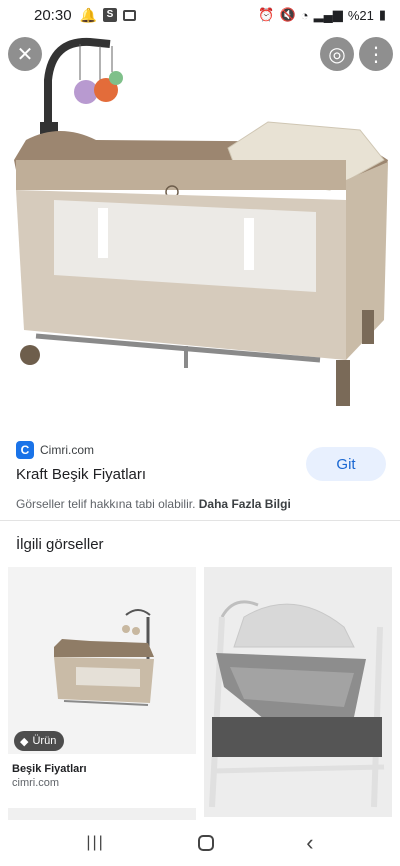 This screenshot has width=400, height=866. Describe the element at coordinates (245, 504) in the screenshot. I see `more-info-link: Daha Fazla Bilgi` at that location.